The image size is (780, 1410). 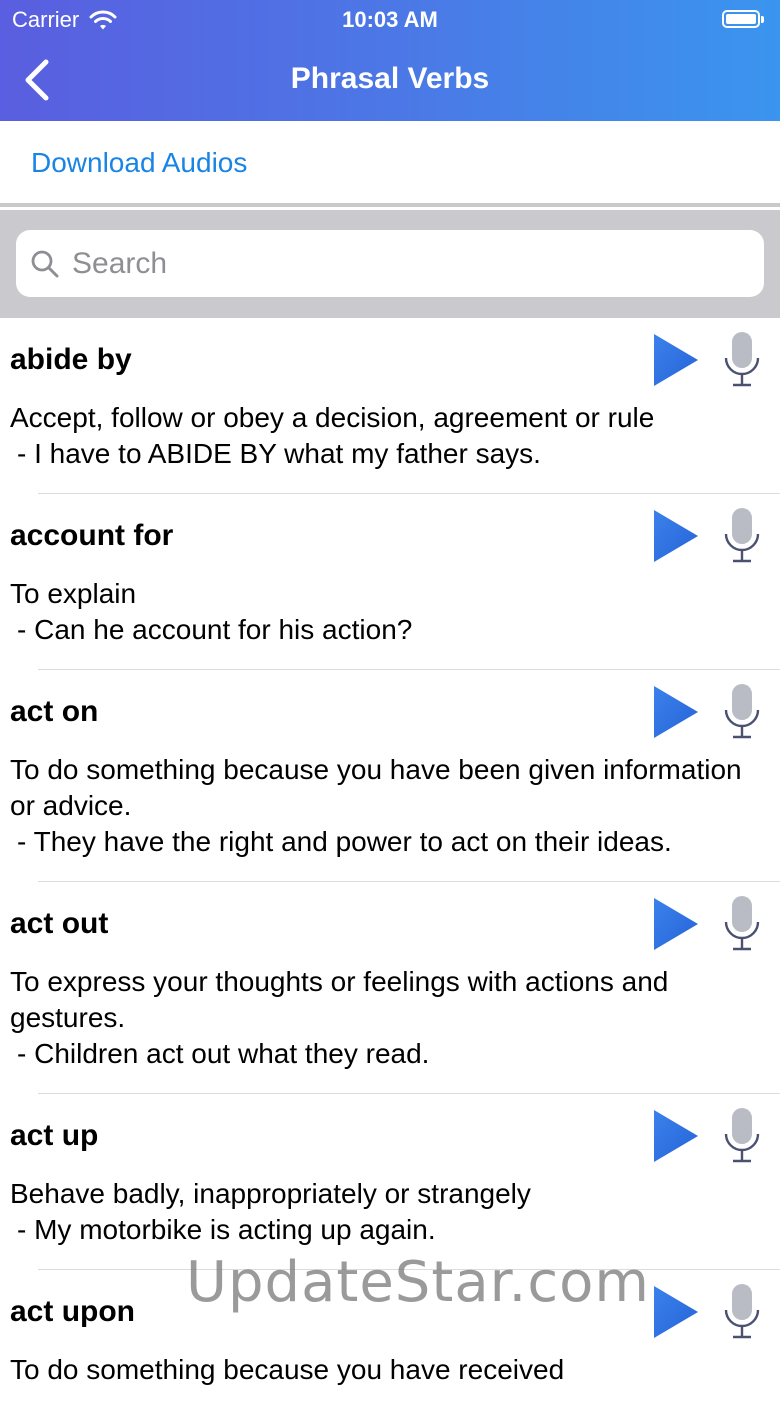 What do you see at coordinates (45, 263) in the screenshot?
I see `search-icon` at bounding box center [45, 263].